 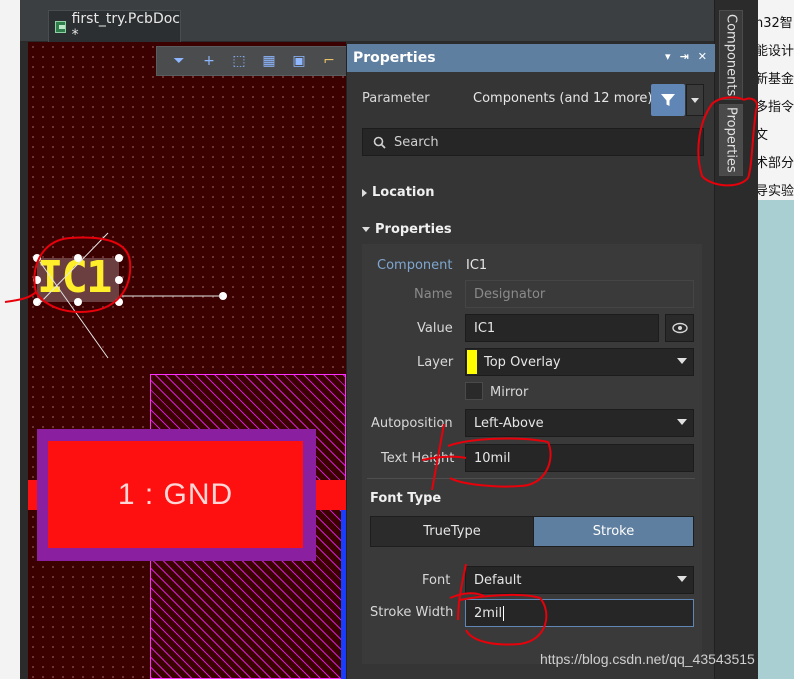 I want to click on document-tabbar: first_try.PcbDoc *, so click(x=370, y=21).